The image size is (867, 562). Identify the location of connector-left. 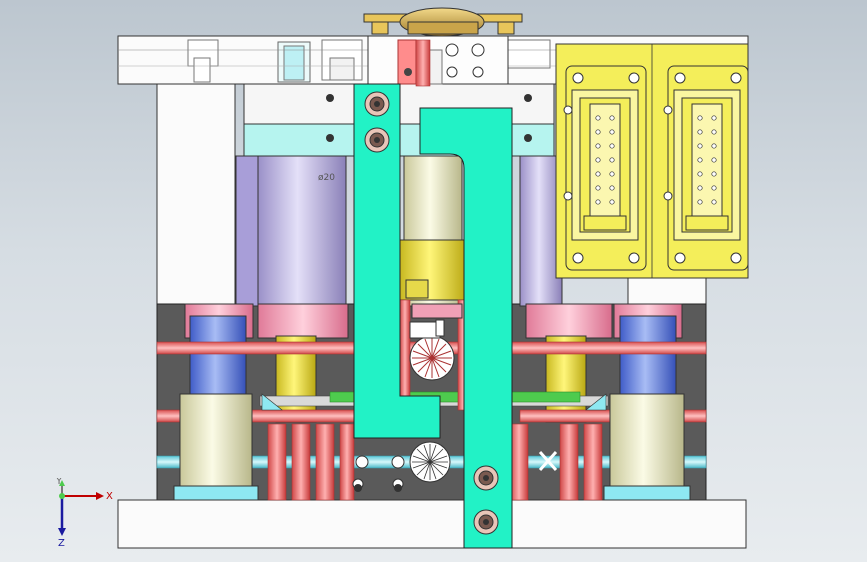
(605, 168).